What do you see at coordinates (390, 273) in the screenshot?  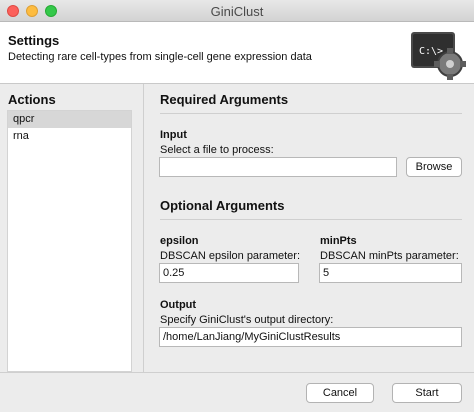 I see `minpts-field: 5` at bounding box center [390, 273].